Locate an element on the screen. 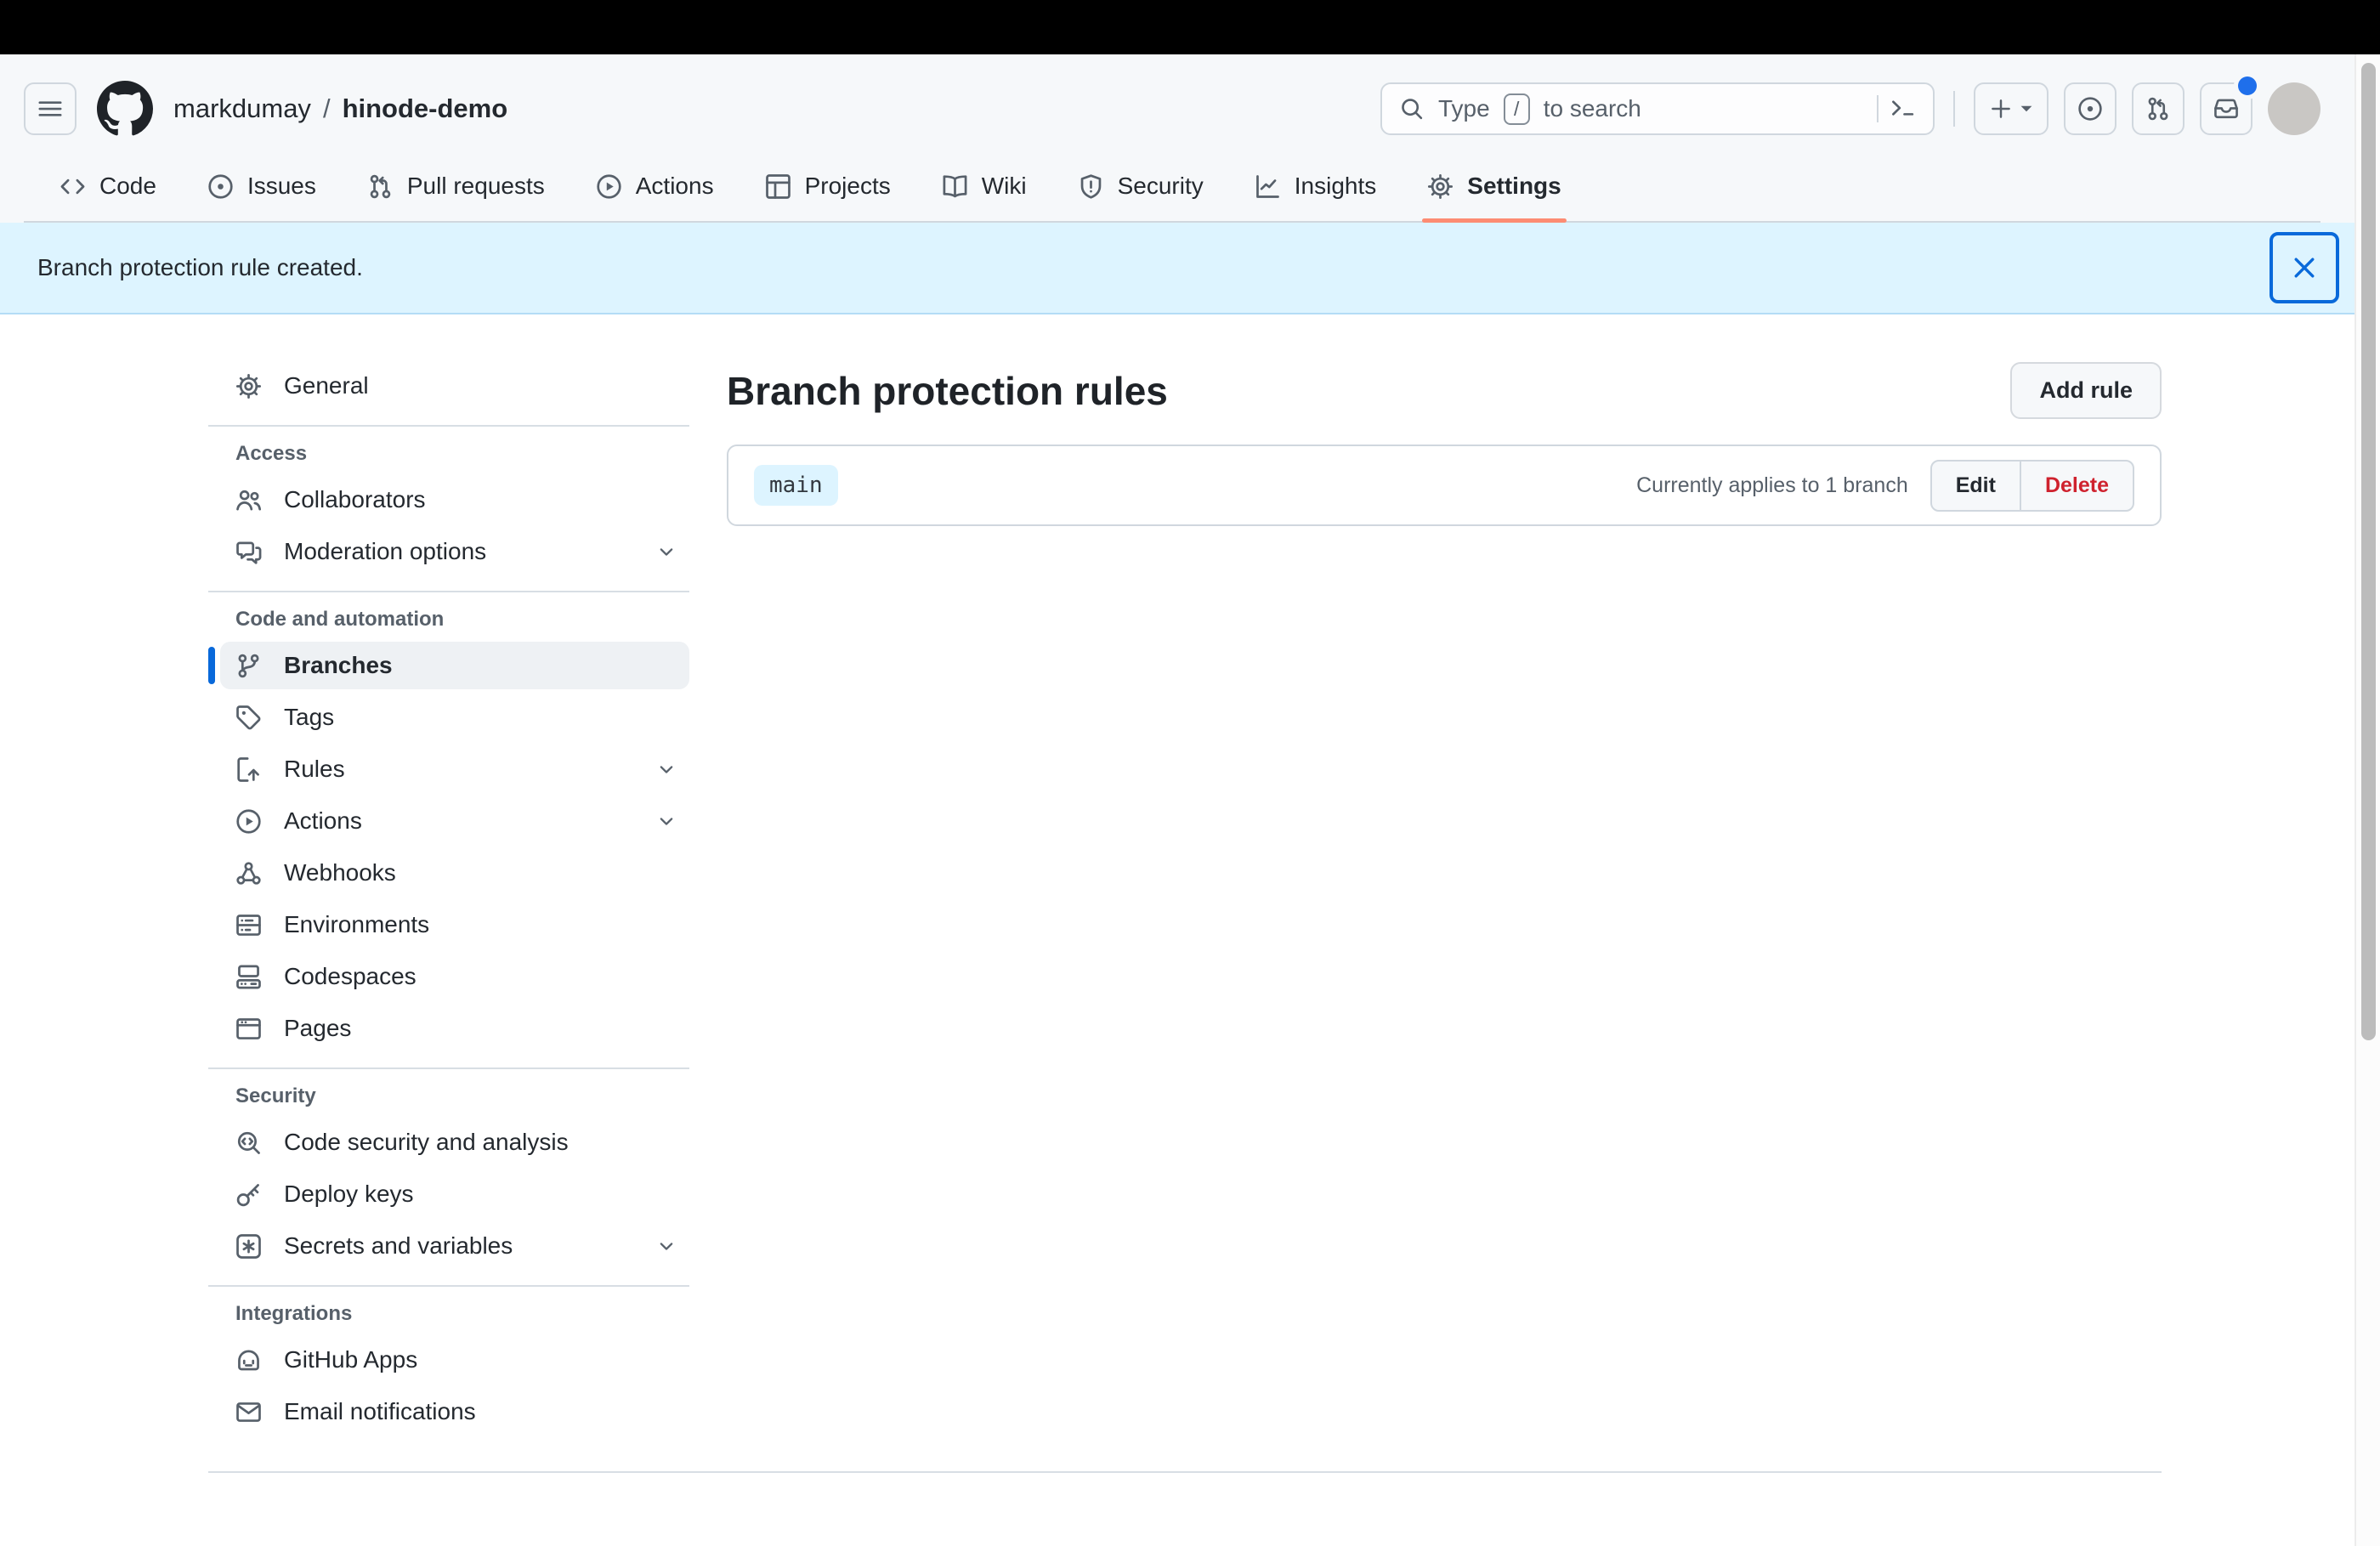 The height and width of the screenshot is (1546, 2380). app-header: markdumay / hinode-demo Type / to search is located at coordinates (1177, 138).